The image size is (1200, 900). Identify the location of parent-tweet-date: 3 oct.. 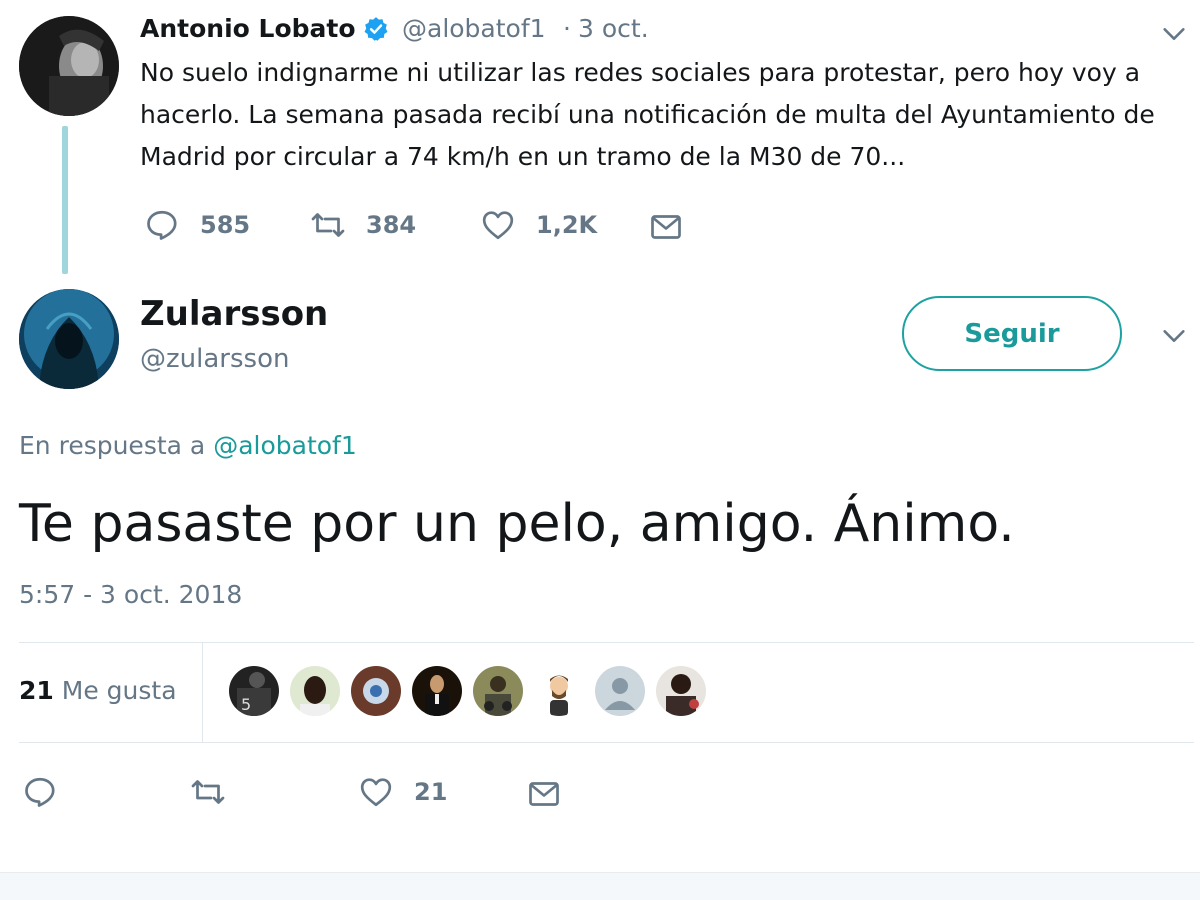
(613, 28).